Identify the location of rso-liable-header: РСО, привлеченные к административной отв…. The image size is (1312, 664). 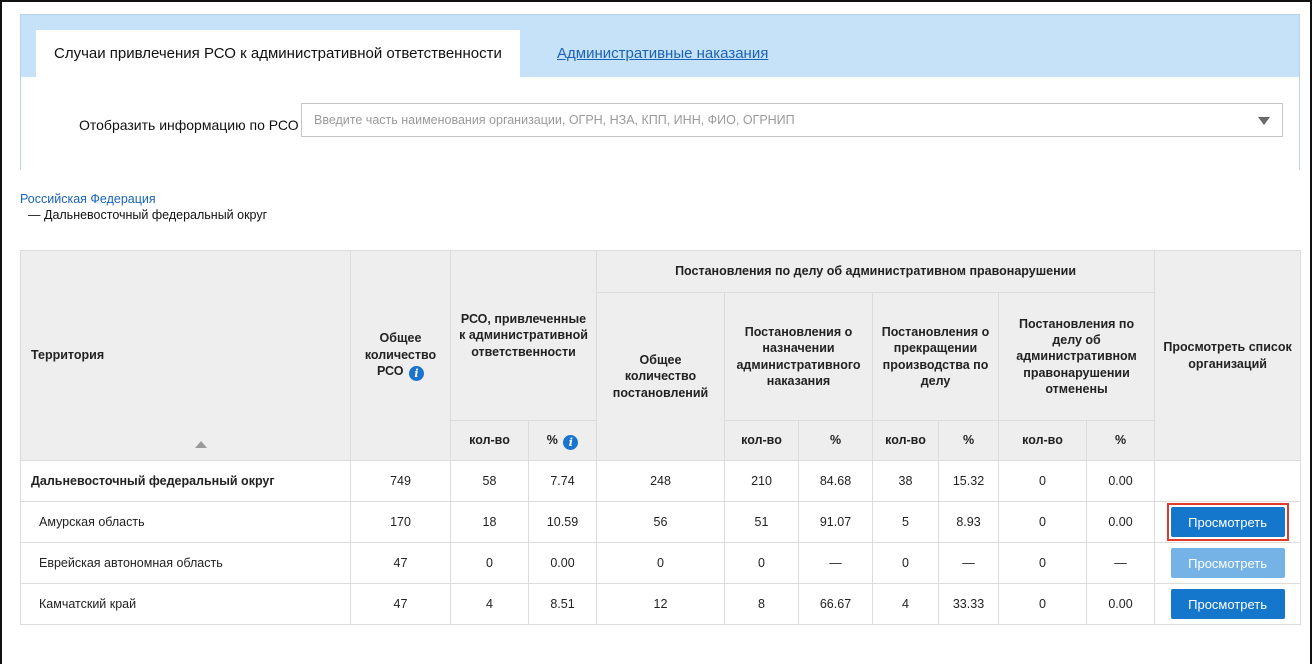
(523, 335).